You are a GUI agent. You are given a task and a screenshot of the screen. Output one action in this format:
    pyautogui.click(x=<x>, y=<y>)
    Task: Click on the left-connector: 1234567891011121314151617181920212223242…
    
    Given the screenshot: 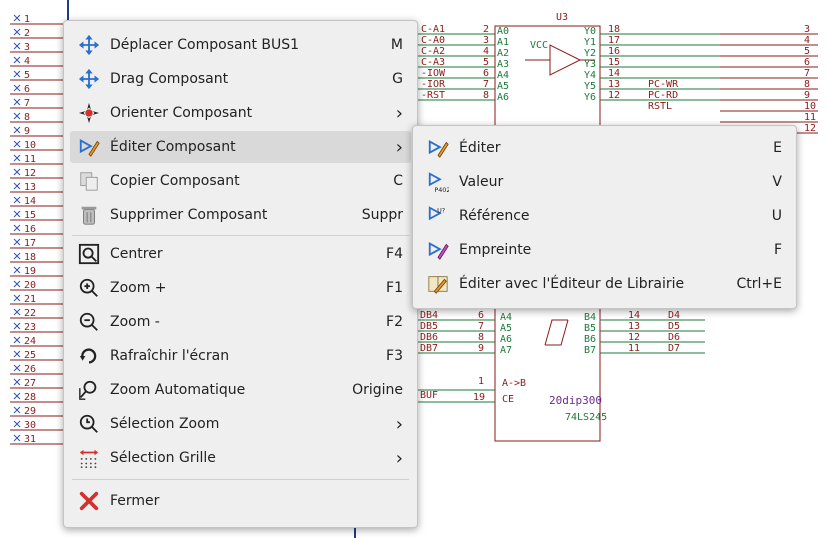 What is the action you would take?
    pyautogui.click(x=38, y=229)
    